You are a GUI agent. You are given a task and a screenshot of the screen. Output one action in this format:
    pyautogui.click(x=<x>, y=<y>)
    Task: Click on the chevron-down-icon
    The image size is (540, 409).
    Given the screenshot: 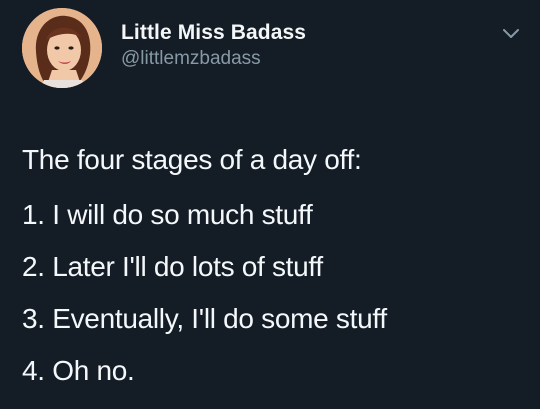 What is the action you would take?
    pyautogui.click(x=511, y=33)
    